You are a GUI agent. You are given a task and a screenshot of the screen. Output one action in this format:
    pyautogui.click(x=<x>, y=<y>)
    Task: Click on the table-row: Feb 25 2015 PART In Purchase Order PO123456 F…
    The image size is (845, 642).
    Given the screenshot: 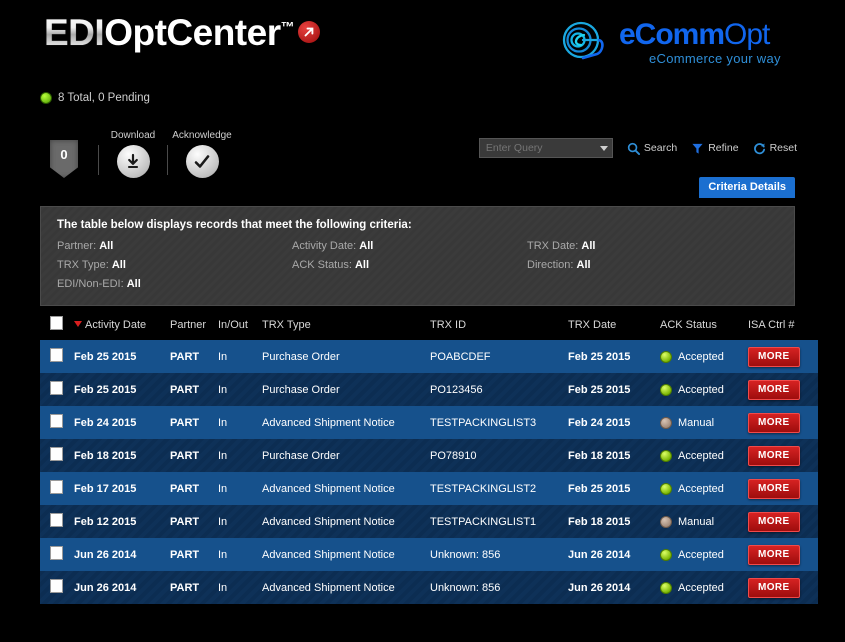 What is the action you would take?
    pyautogui.click(x=429, y=389)
    